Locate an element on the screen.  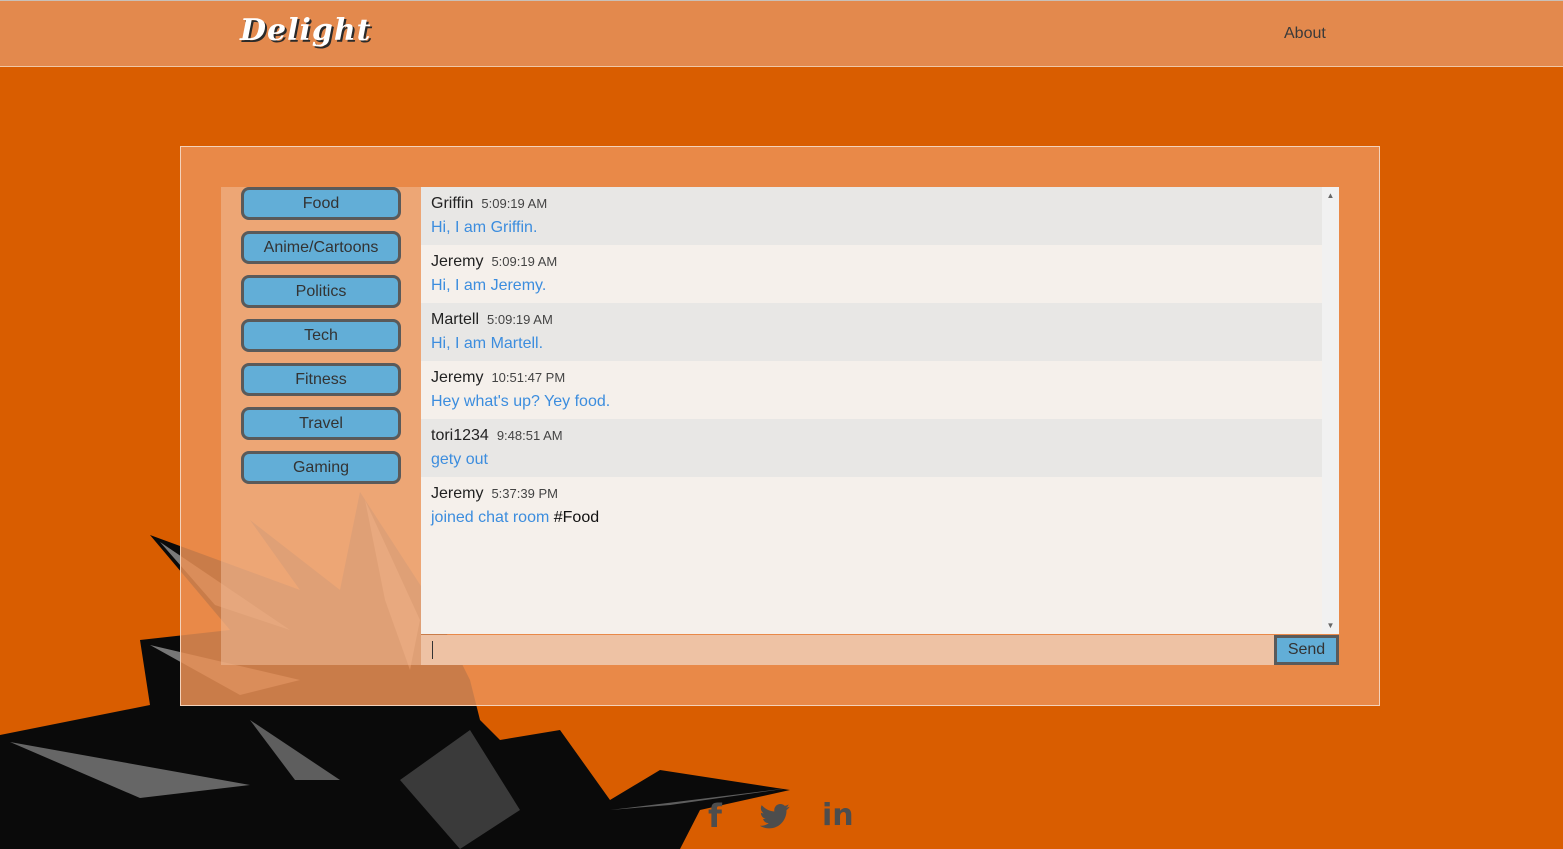
room-button-food: Food is located at coordinates (321, 203).